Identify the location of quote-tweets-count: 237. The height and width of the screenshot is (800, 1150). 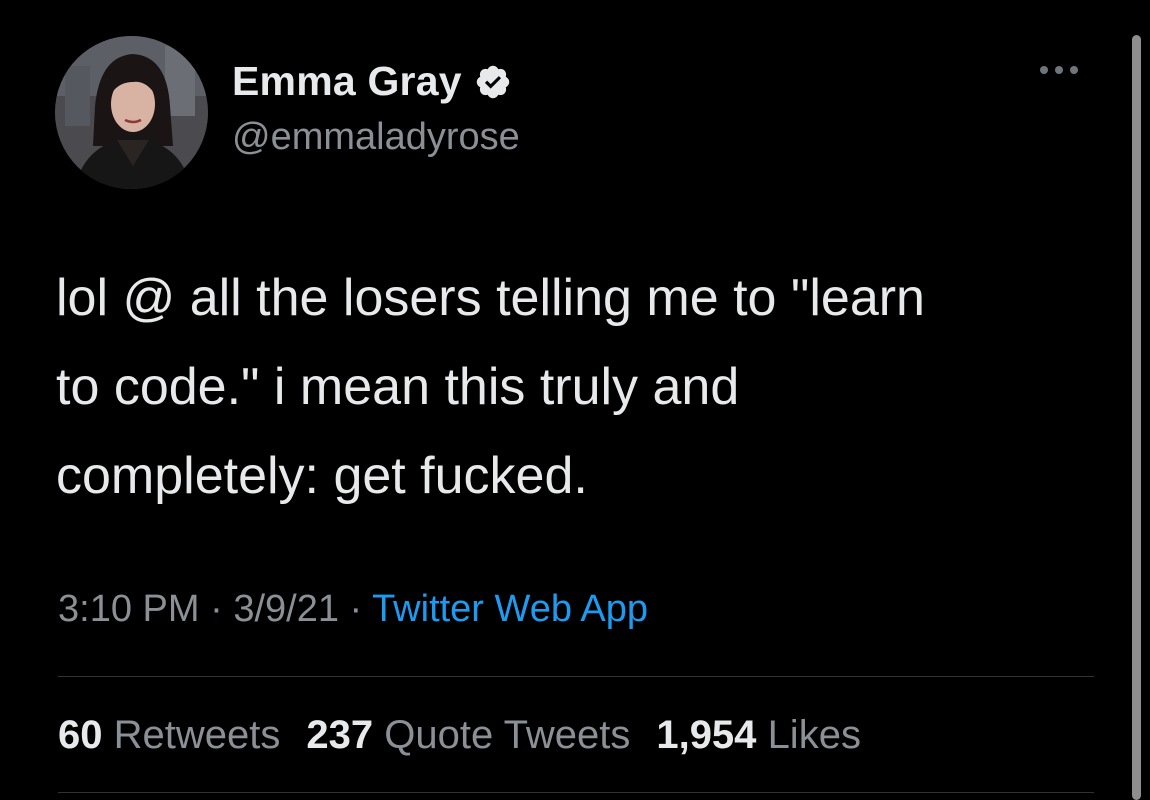
(340, 735).